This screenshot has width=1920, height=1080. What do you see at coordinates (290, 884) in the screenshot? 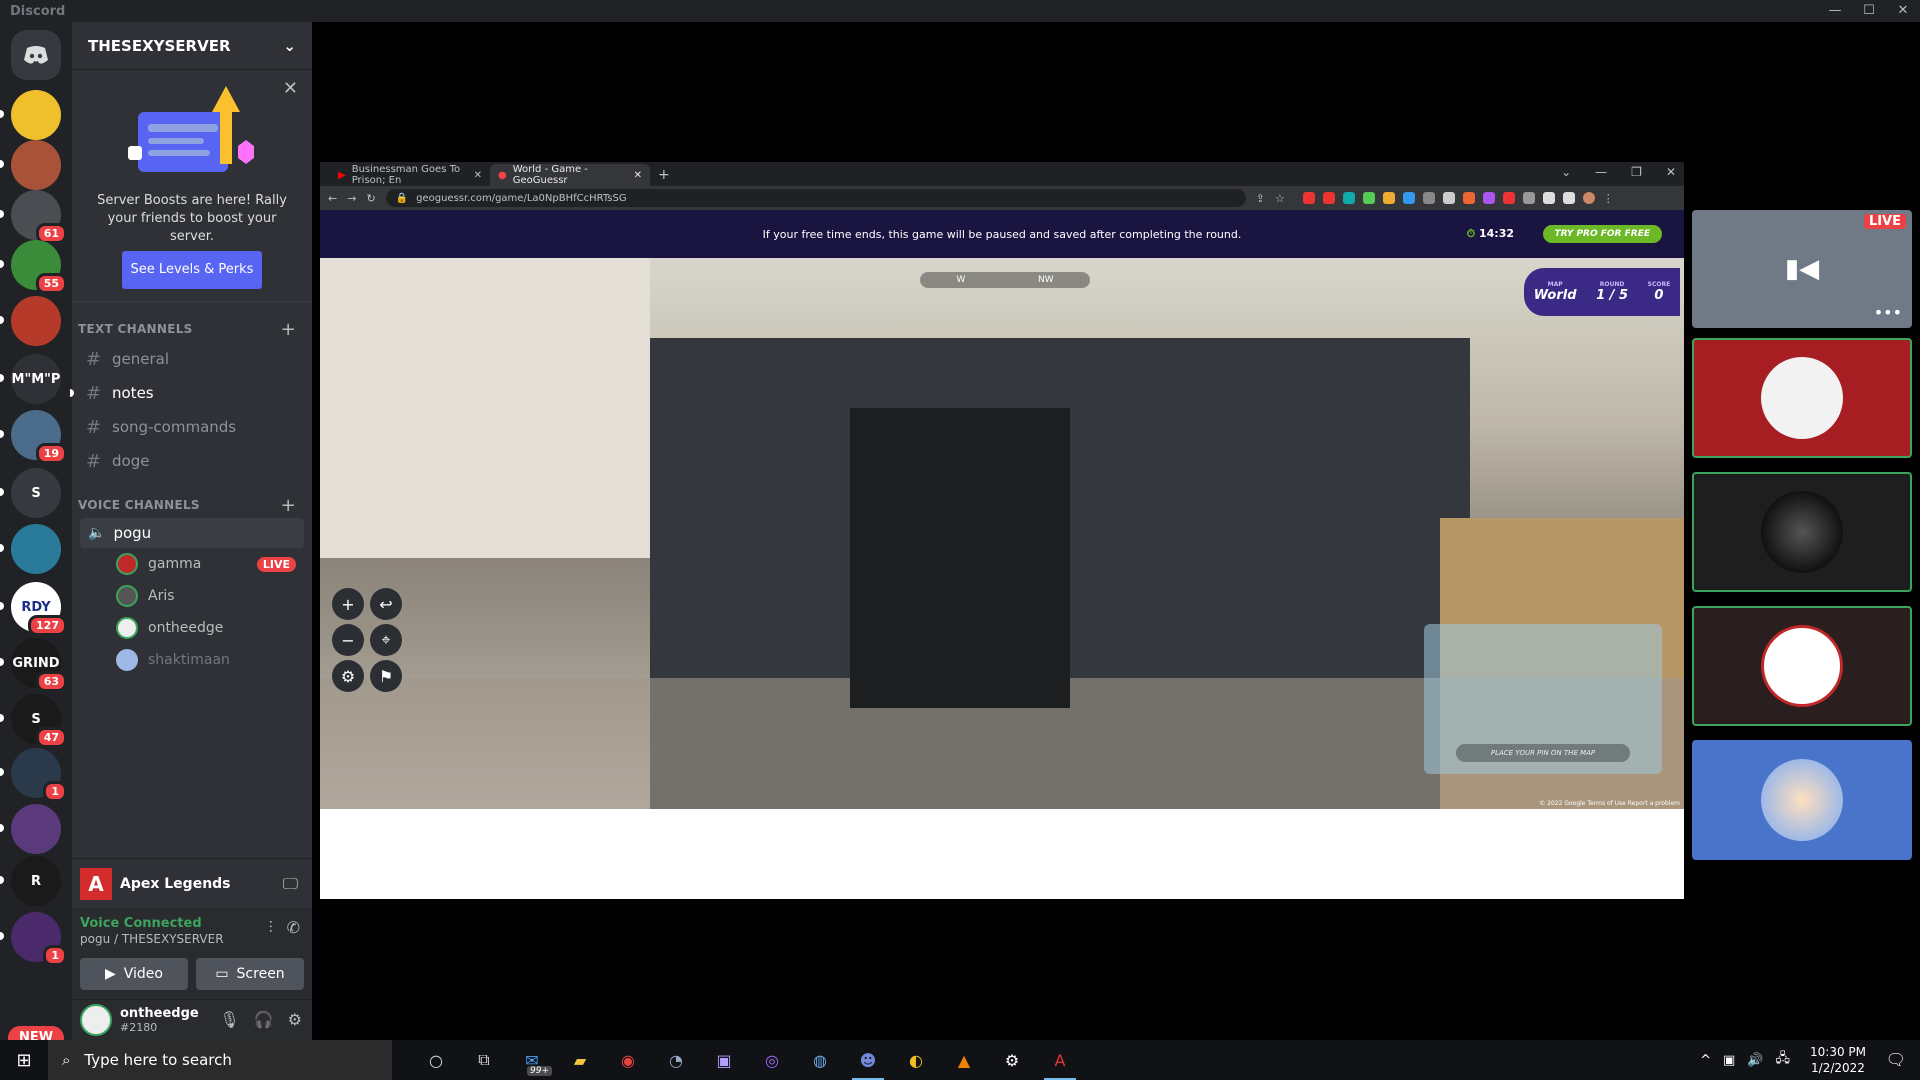
I see `screen-share-icon: 🖵` at bounding box center [290, 884].